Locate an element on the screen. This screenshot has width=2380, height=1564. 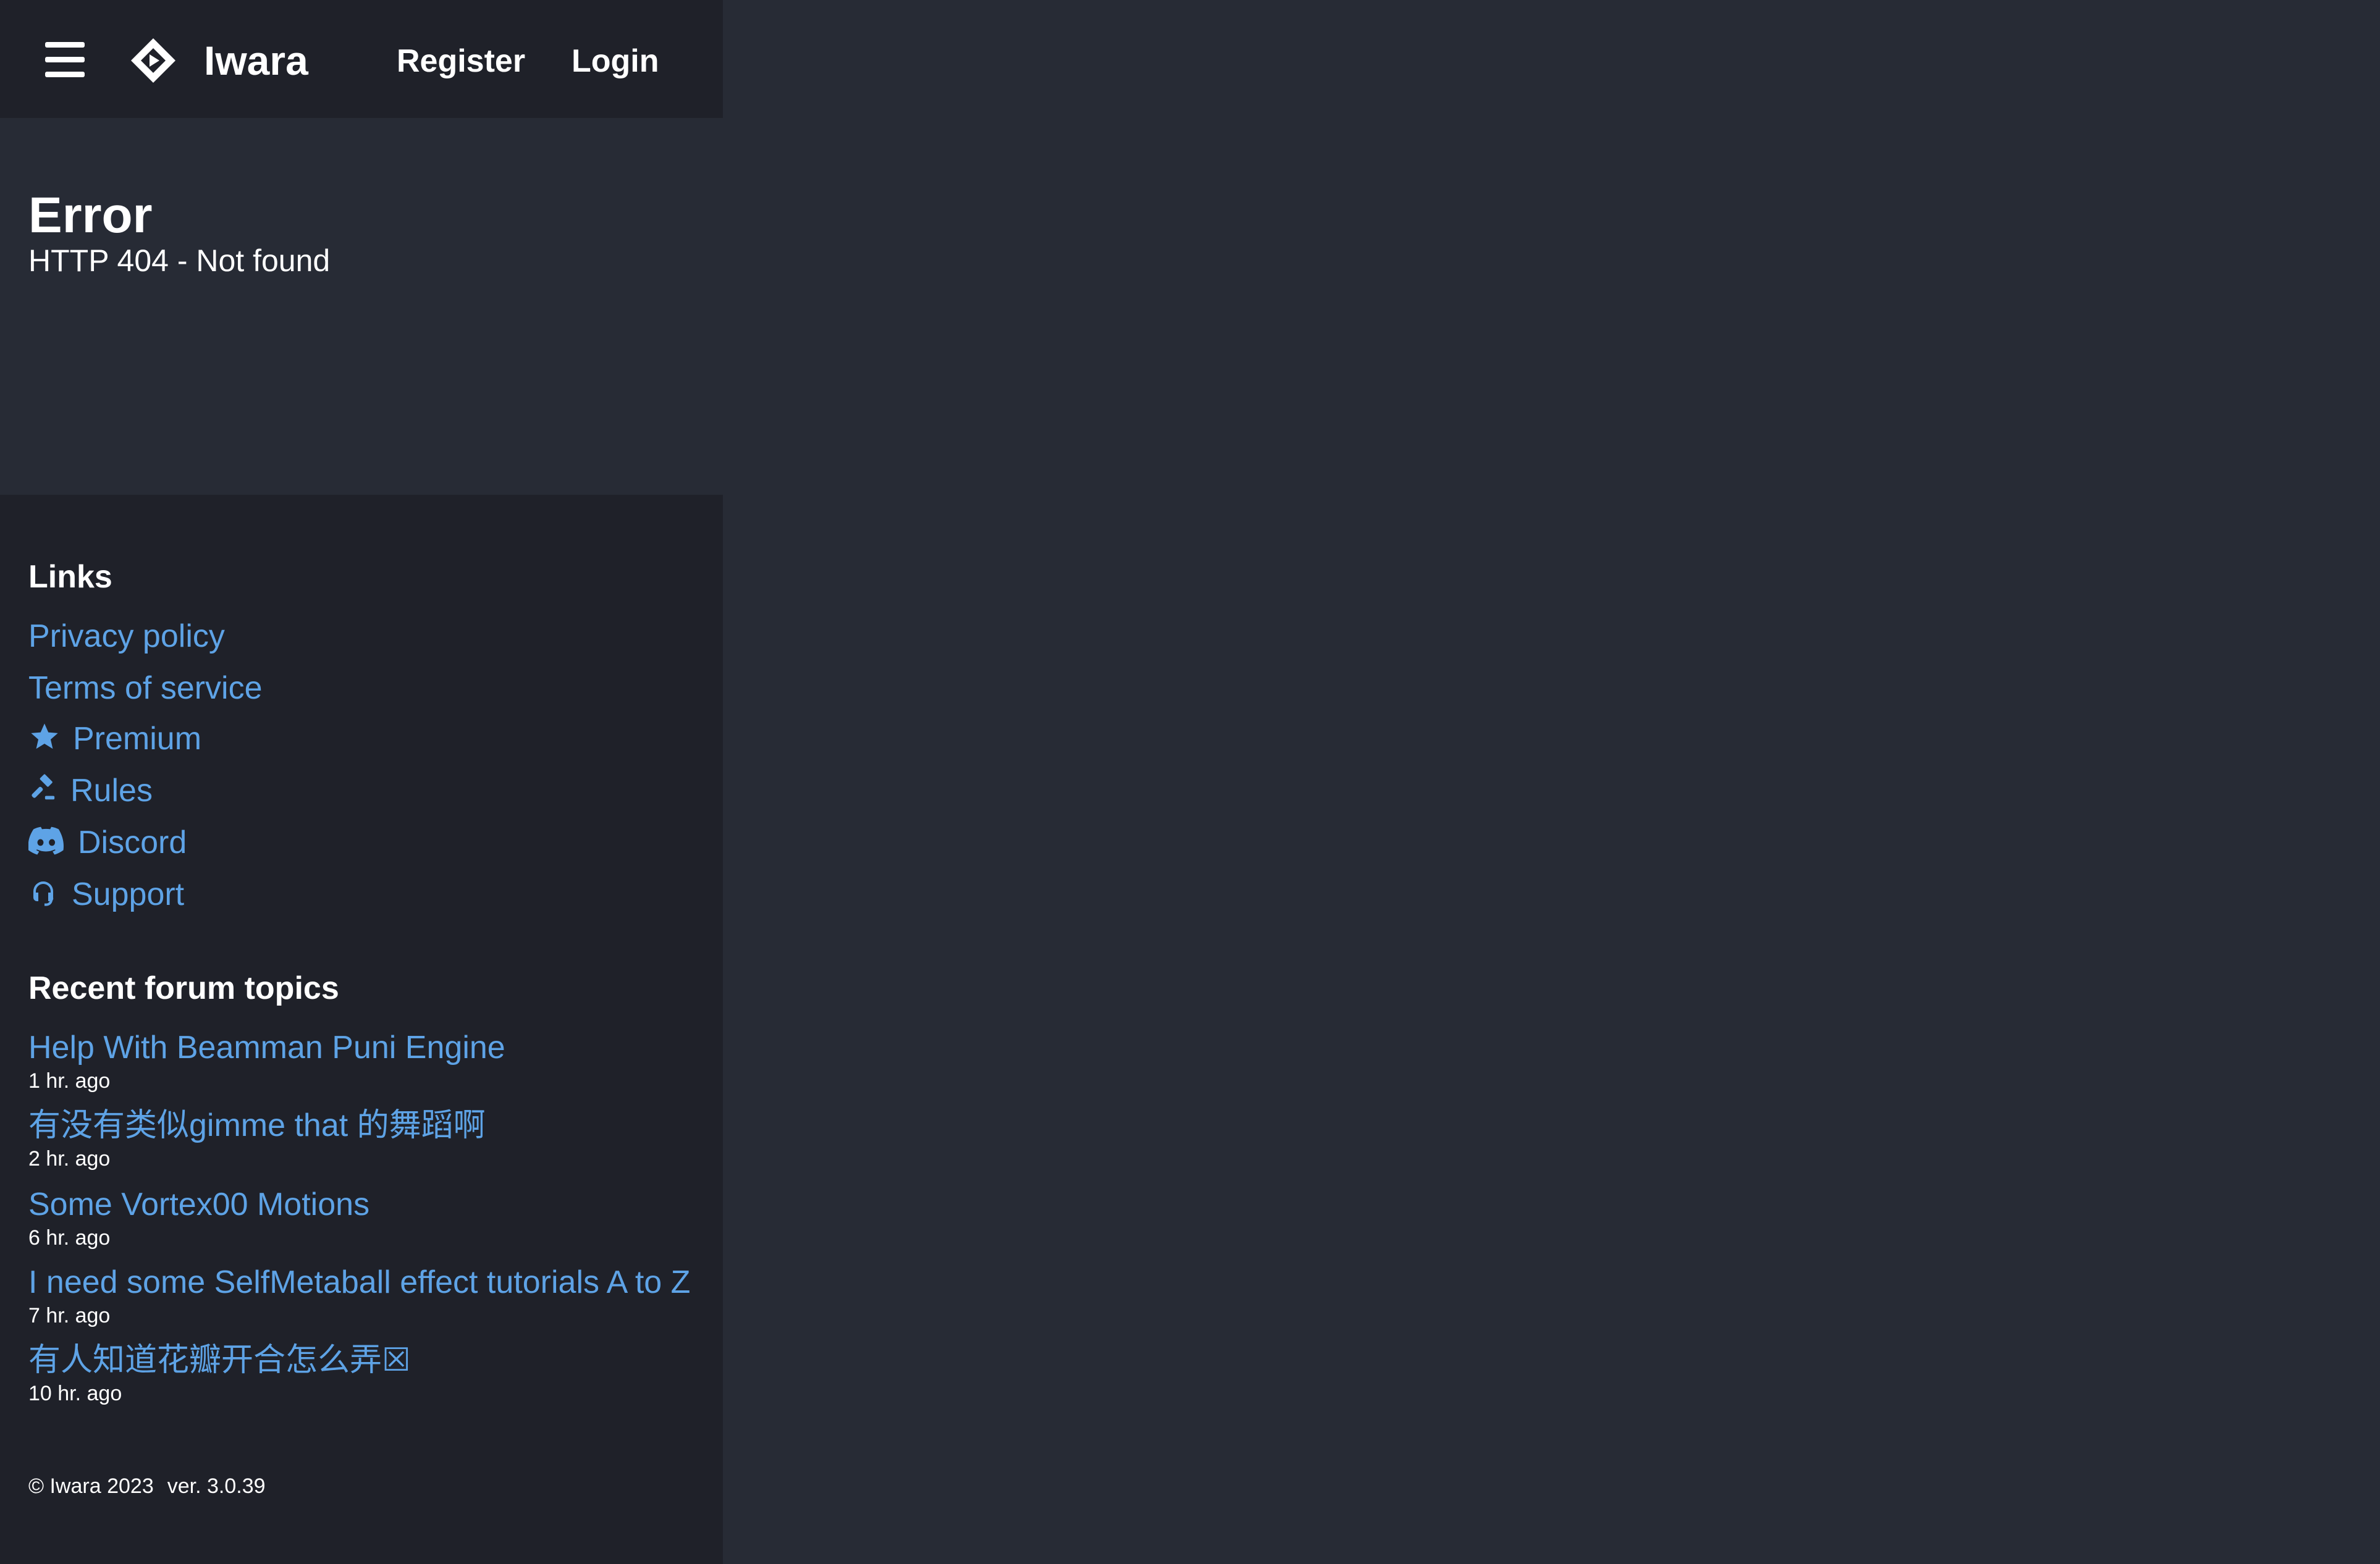
privacy-policy-link: Privacy policy is located at coordinates (127, 636).